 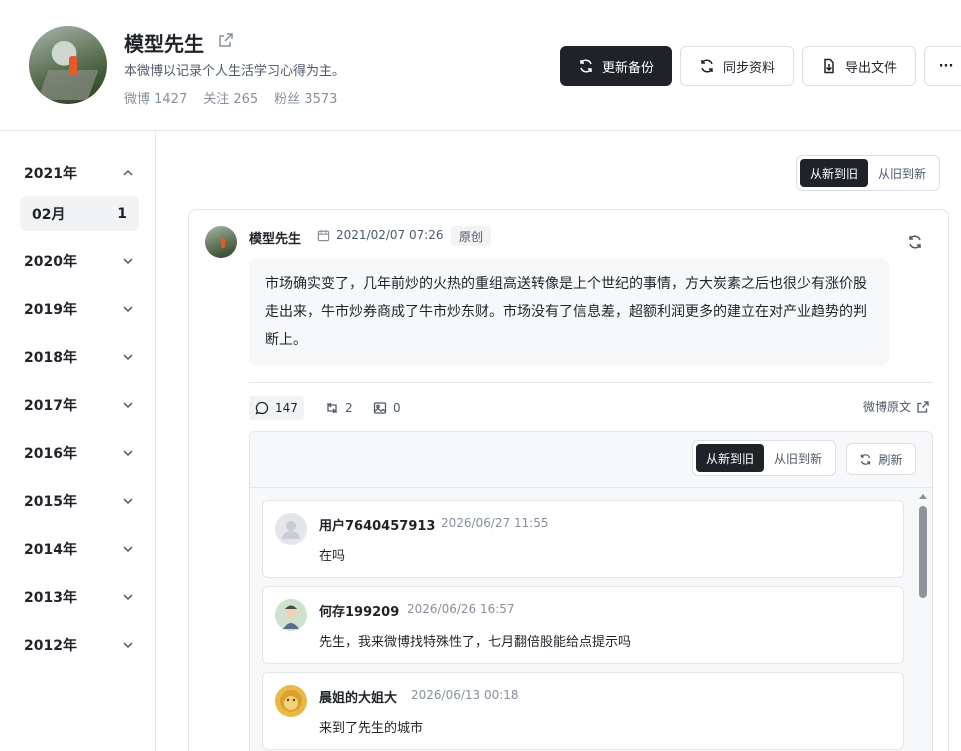 I want to click on animal-avatar-icon, so click(x=291, y=701).